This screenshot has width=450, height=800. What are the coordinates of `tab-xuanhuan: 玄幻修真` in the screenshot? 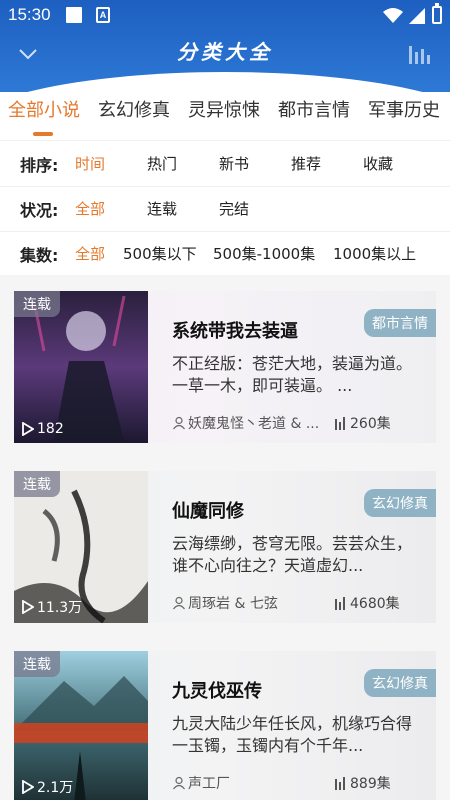 It's located at (134, 109).